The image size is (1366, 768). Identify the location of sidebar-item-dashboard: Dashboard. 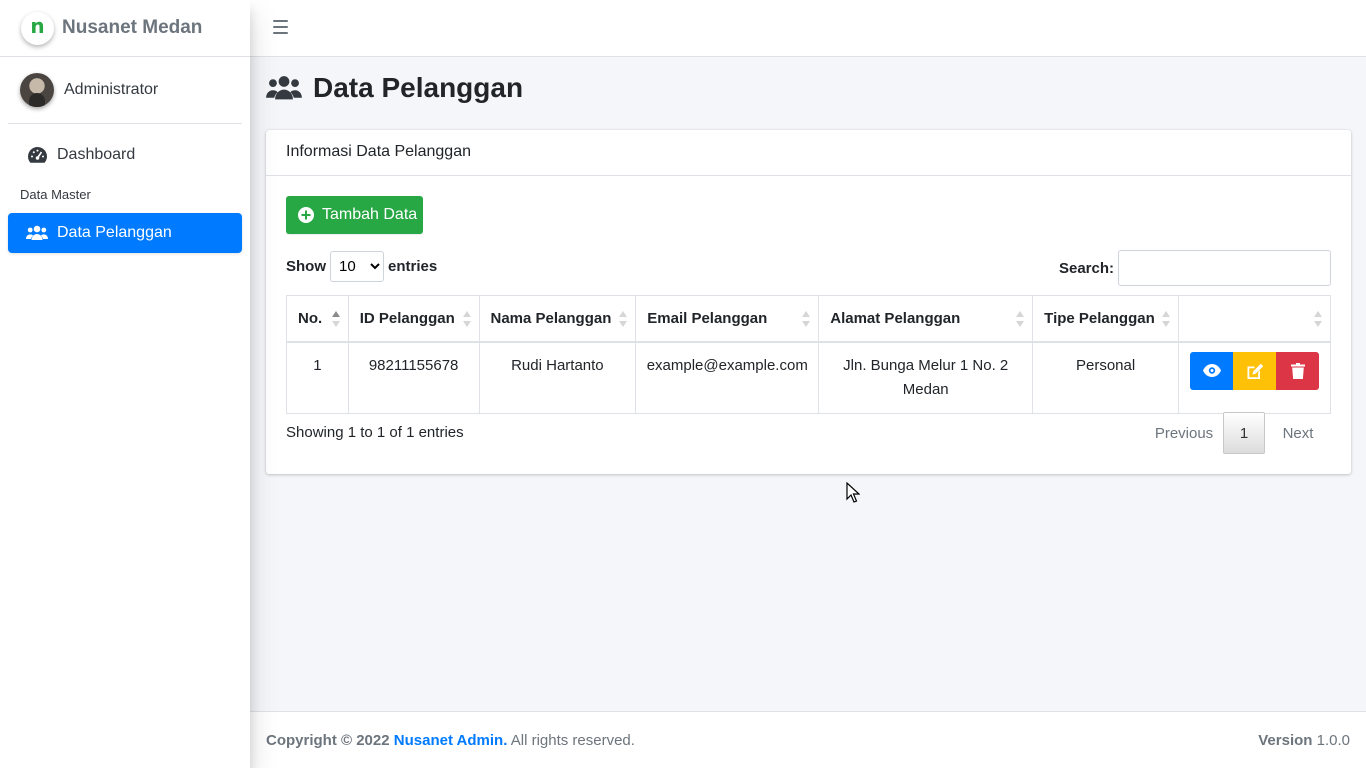
(125, 155).